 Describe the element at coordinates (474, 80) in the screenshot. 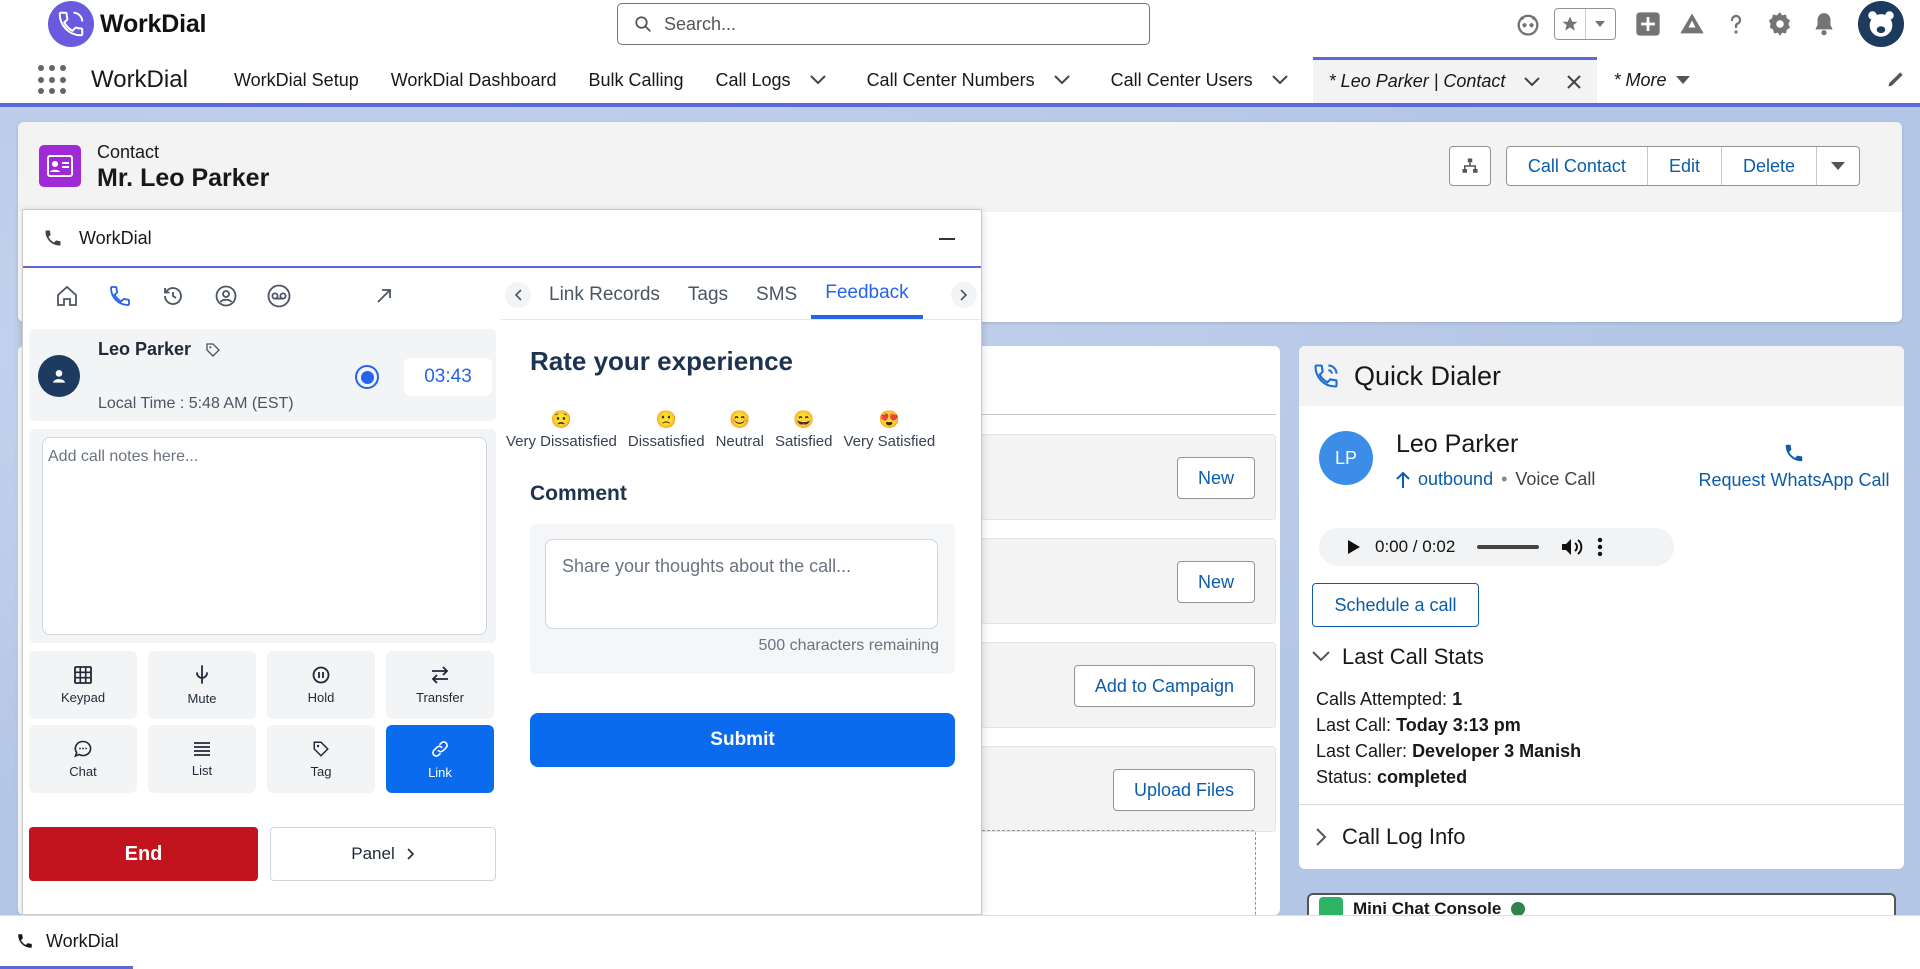

I see `nav-item-workdial-dashboard: WorkDial Dashboard` at that location.